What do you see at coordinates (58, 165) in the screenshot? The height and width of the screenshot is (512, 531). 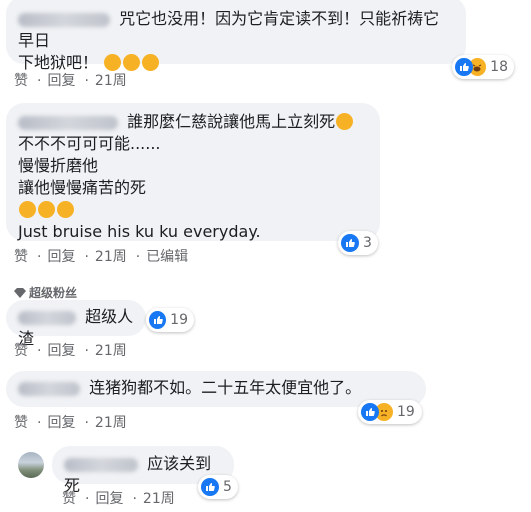 I see `comment-text: 慢慢折磨他` at bounding box center [58, 165].